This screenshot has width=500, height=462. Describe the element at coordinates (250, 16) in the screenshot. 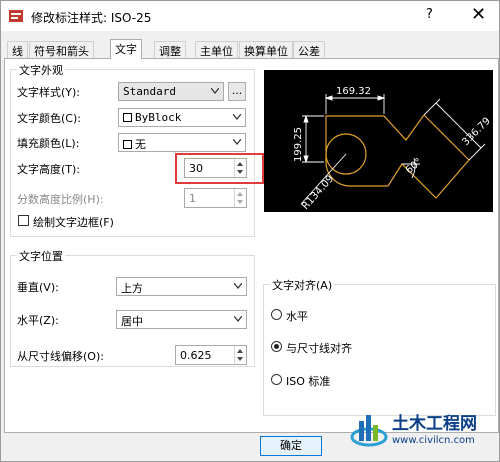

I see `title-bar: 修改标注样式: ISO-25 ? ✕` at that location.